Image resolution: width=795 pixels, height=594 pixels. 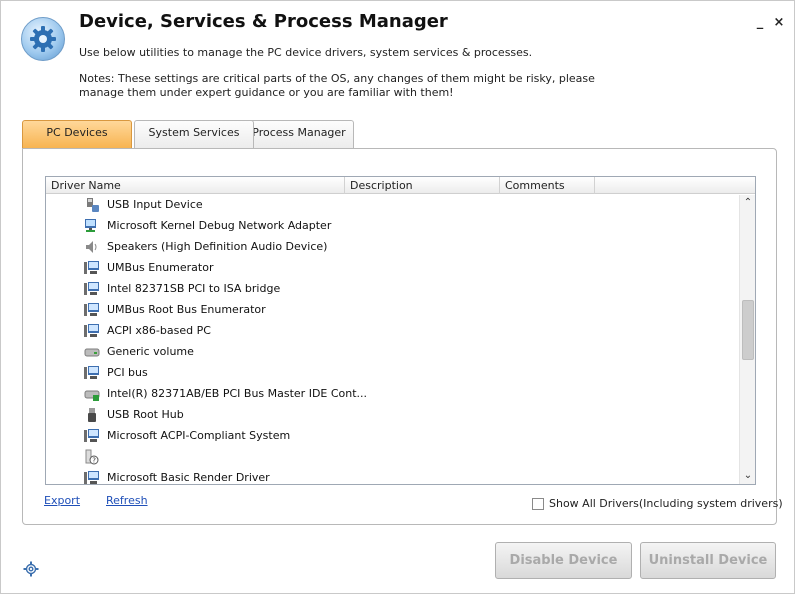 What do you see at coordinates (186, 309) in the screenshot?
I see `driver-name: UMBus Root Bus Enumerator` at bounding box center [186, 309].